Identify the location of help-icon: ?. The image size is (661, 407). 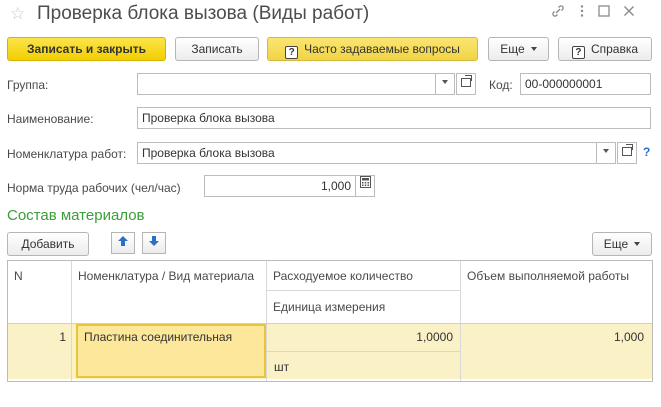
(578, 52).